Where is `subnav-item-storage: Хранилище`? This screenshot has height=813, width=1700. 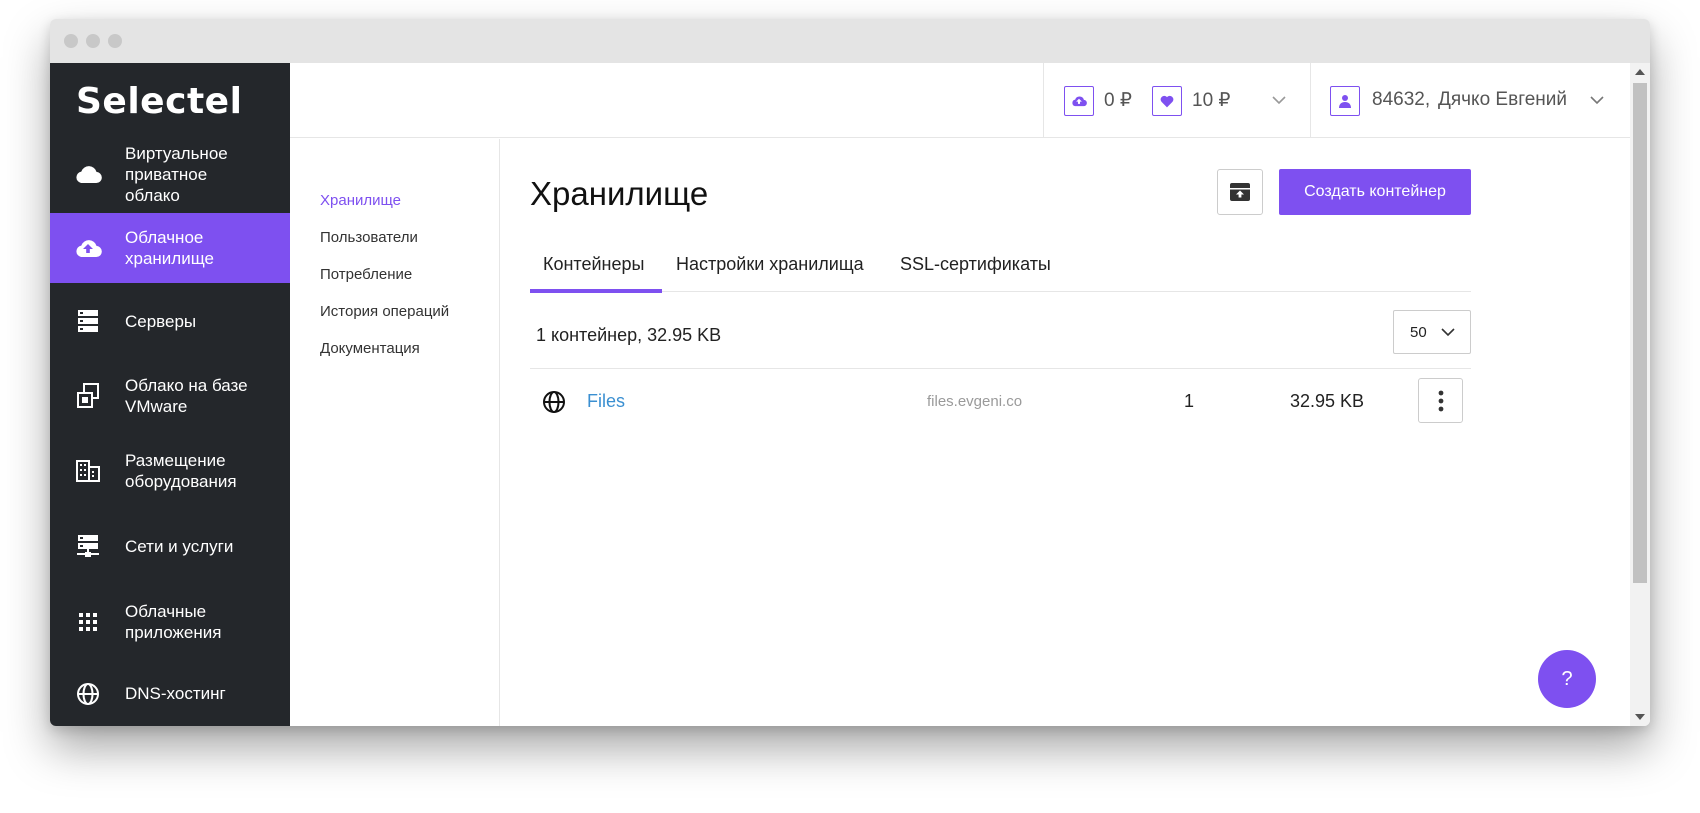
subnav-item-storage: Хранилище is located at coordinates (360, 200).